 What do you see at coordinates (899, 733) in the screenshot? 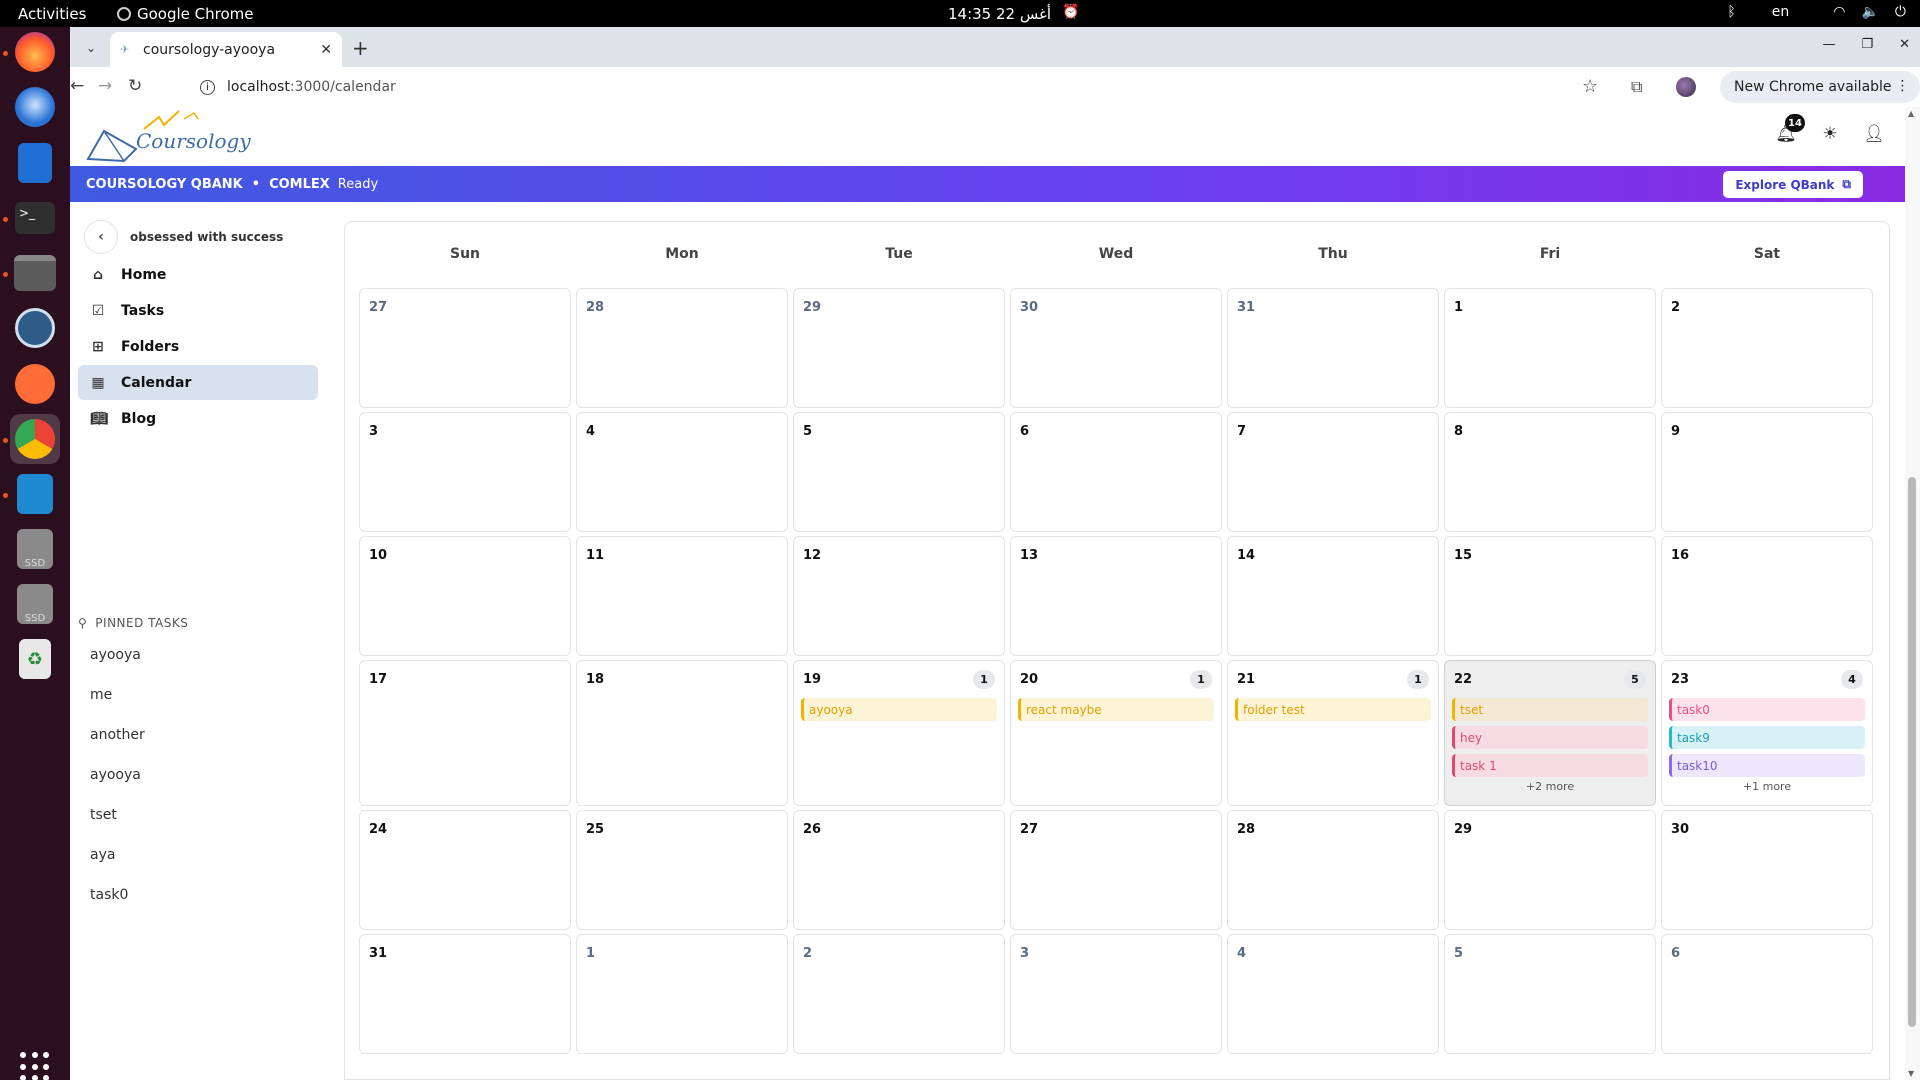
I see `calendar-day-cell: 19 1 ayooya` at bounding box center [899, 733].